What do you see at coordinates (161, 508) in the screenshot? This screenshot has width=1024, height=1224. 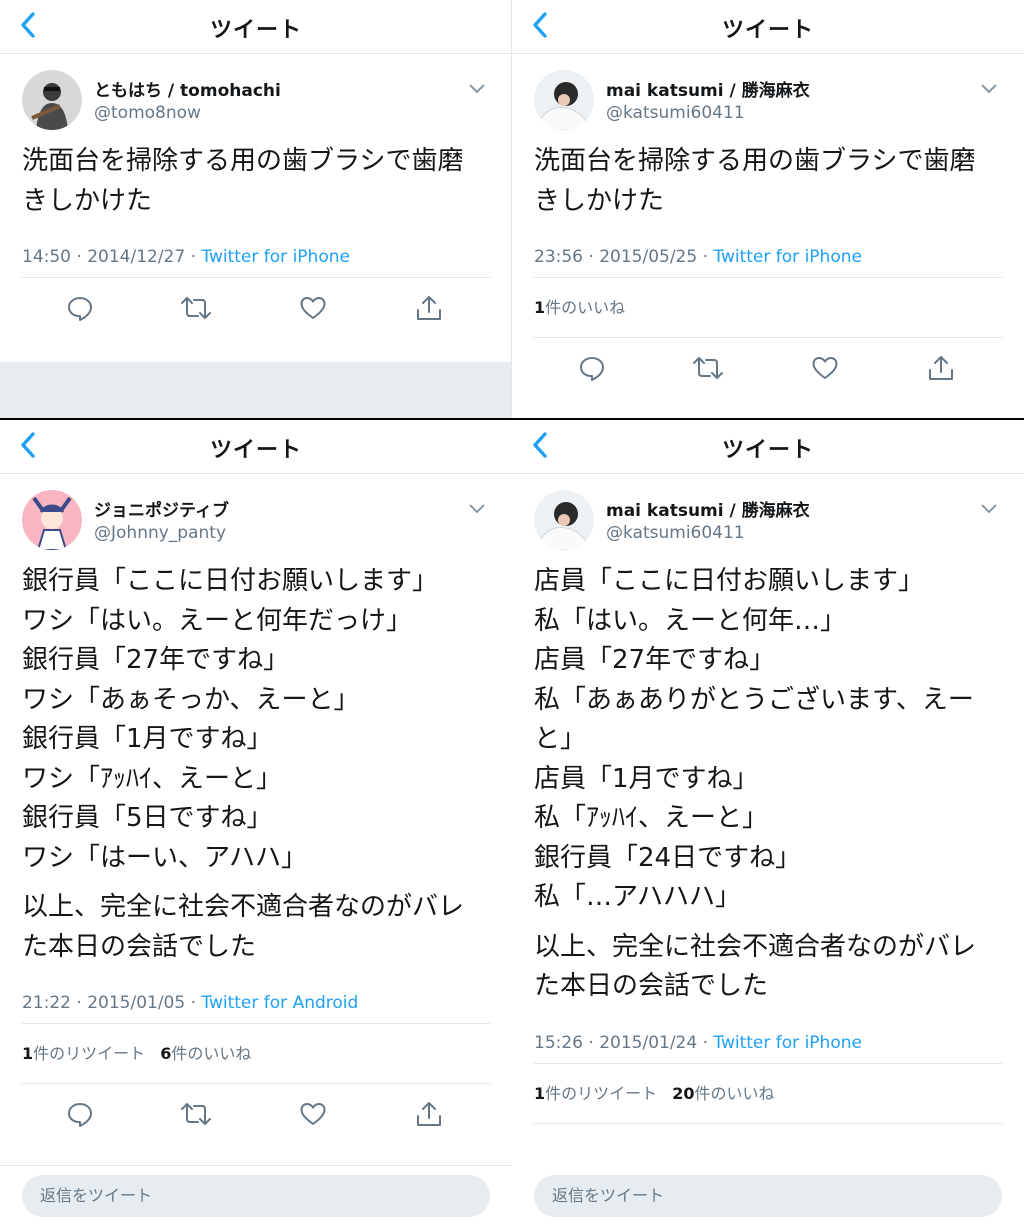 I see `display-name: ジョニポジティブ` at bounding box center [161, 508].